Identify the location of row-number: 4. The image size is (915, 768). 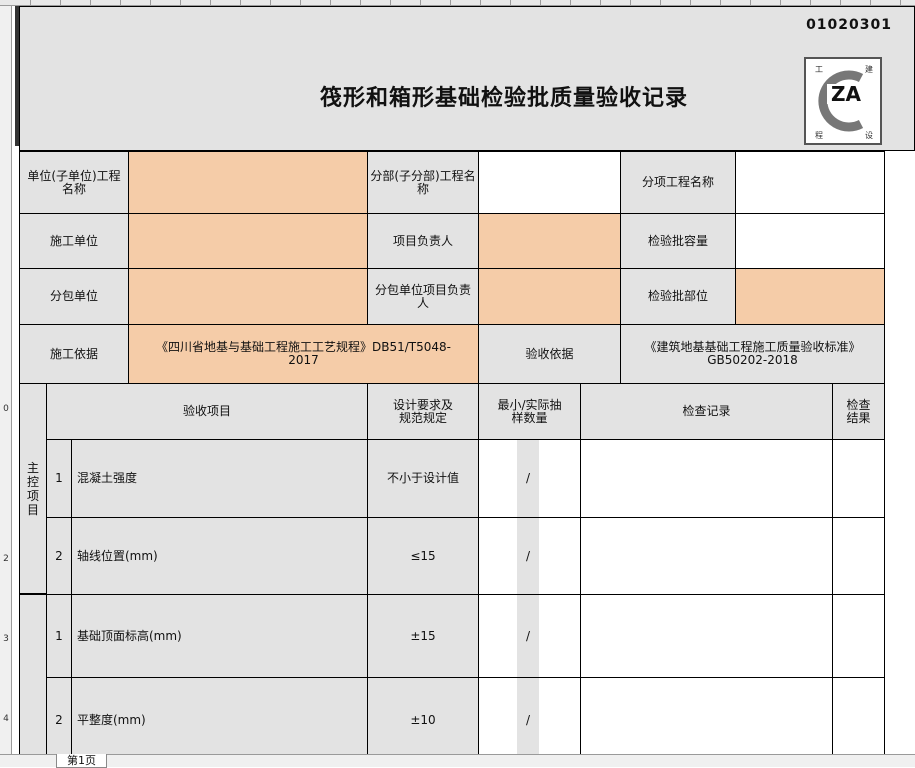
(6, 719).